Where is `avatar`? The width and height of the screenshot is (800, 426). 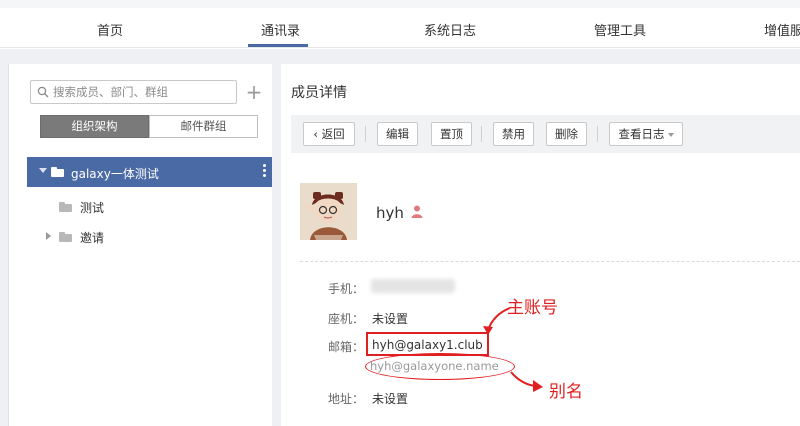
avatar is located at coordinates (328, 211).